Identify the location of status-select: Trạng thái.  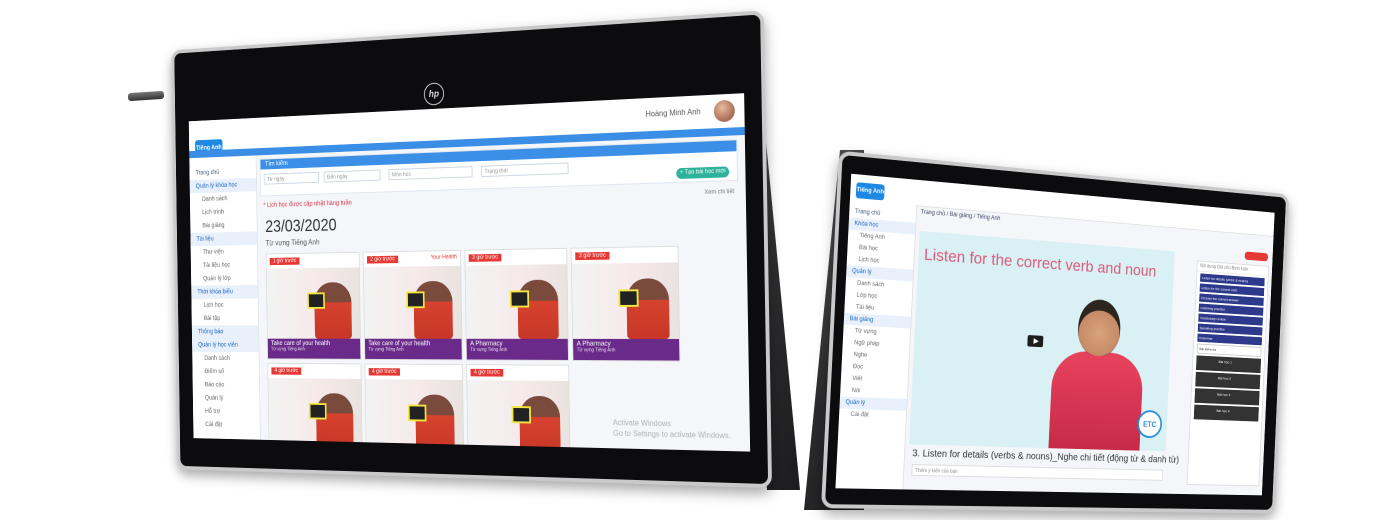
(524, 170).